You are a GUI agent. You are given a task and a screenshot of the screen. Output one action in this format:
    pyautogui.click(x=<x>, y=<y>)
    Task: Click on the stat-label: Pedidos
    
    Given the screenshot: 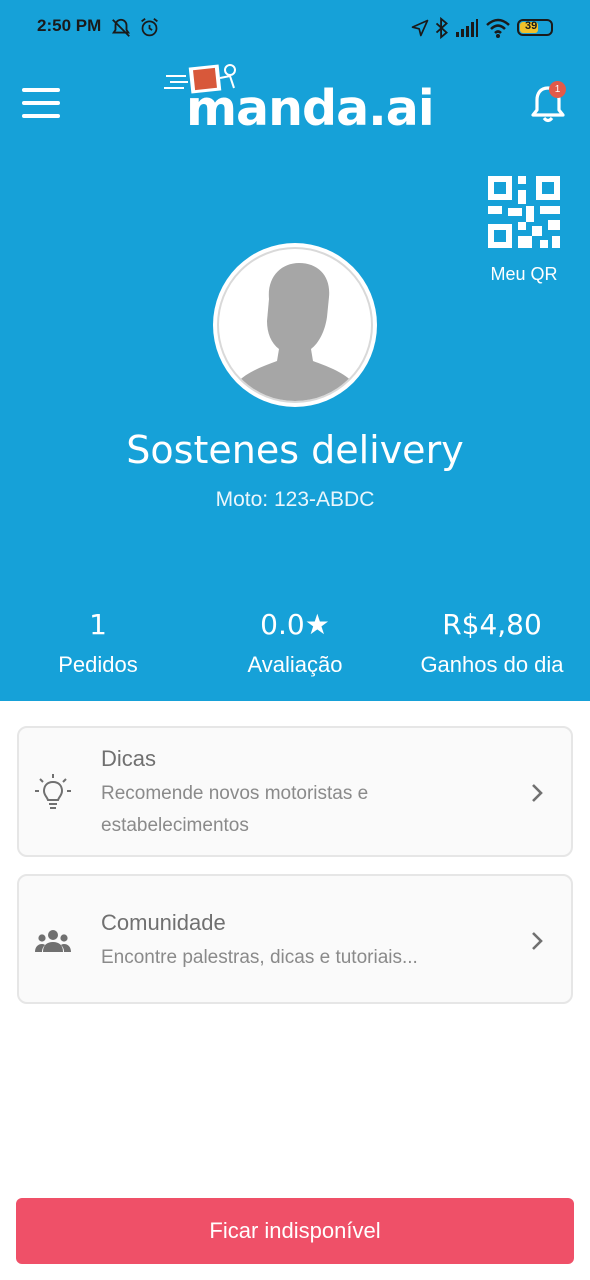 What is the action you would take?
    pyautogui.click(x=98, y=664)
    